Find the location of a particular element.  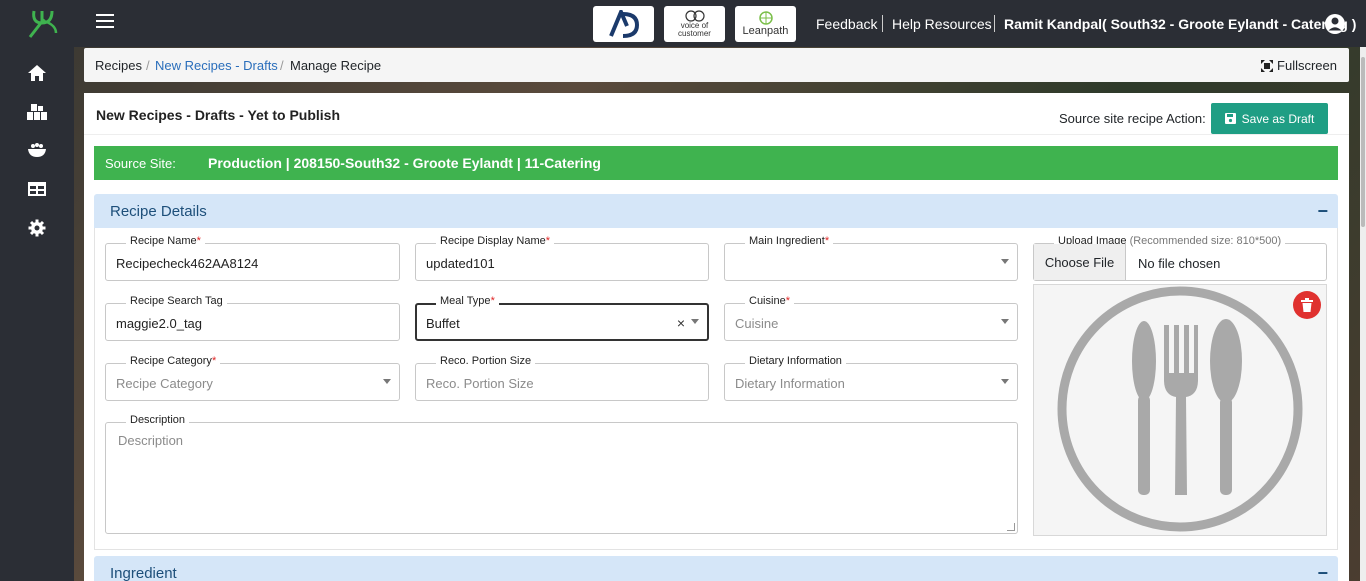

recipe-image-preview is located at coordinates (1180, 410).